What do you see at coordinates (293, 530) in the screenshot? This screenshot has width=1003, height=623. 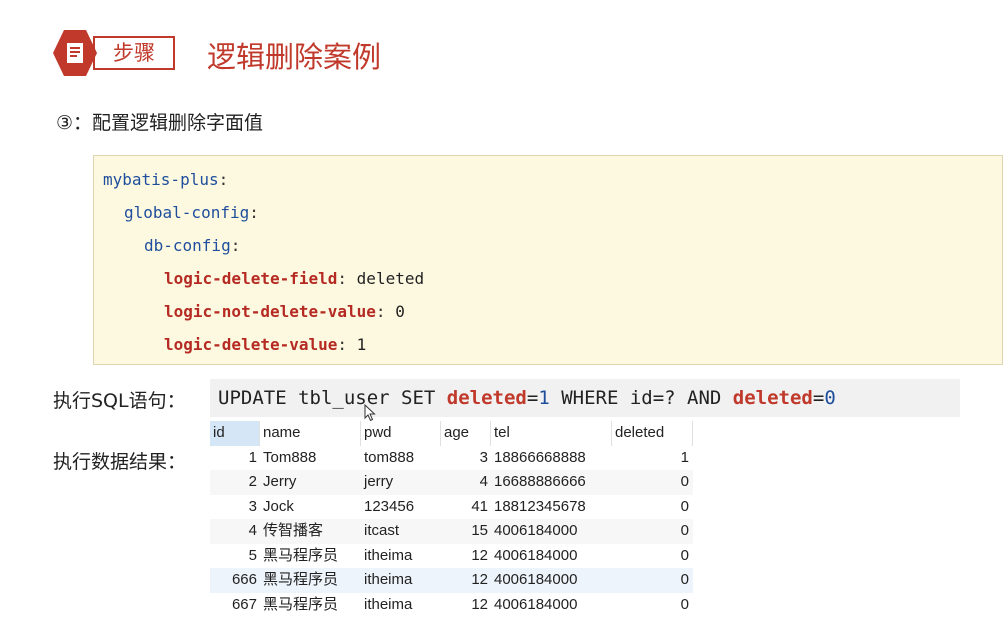 I see `cell-name: 传智播客` at bounding box center [293, 530].